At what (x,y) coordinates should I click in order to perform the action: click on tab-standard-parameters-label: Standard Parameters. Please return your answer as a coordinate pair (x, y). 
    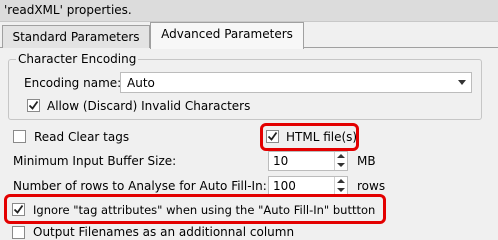
    Looking at the image, I should click on (76, 37).